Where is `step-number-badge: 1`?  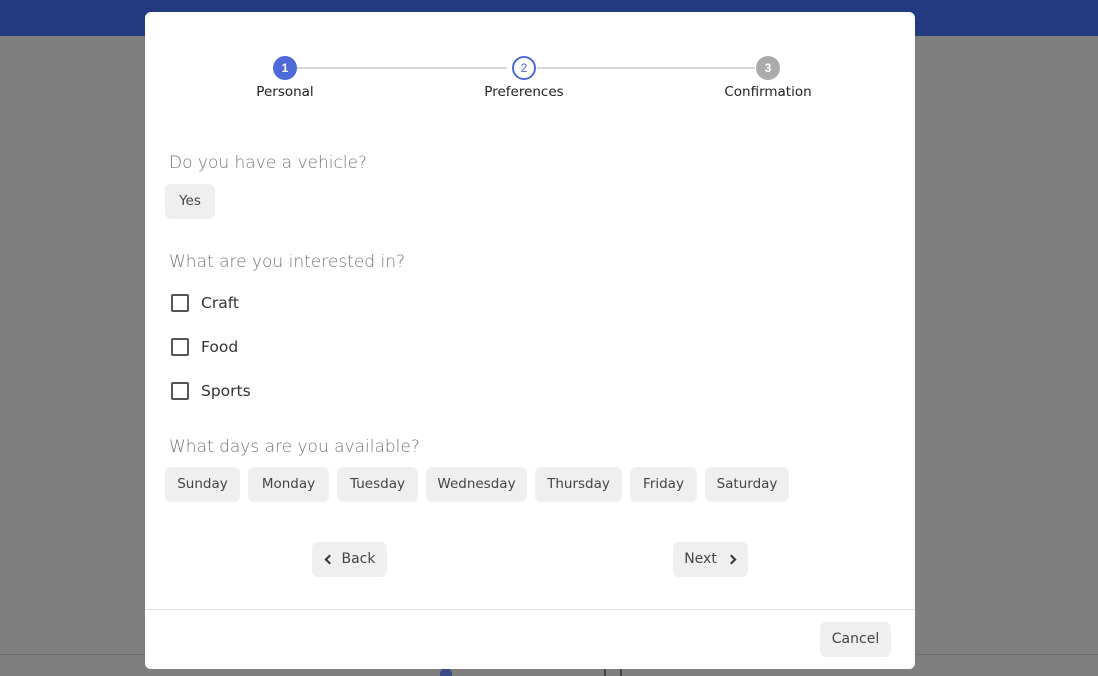 step-number-badge: 1 is located at coordinates (285, 68).